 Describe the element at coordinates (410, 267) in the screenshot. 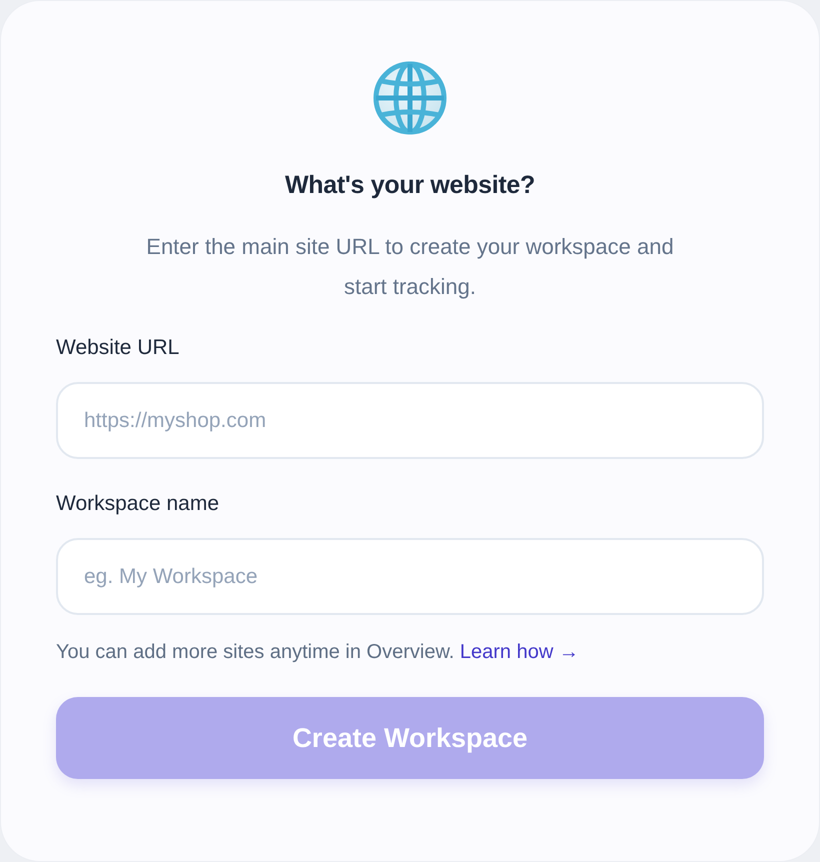

I see `subtitle: Enter the main site URL to create your workspace and start tracking.` at that location.